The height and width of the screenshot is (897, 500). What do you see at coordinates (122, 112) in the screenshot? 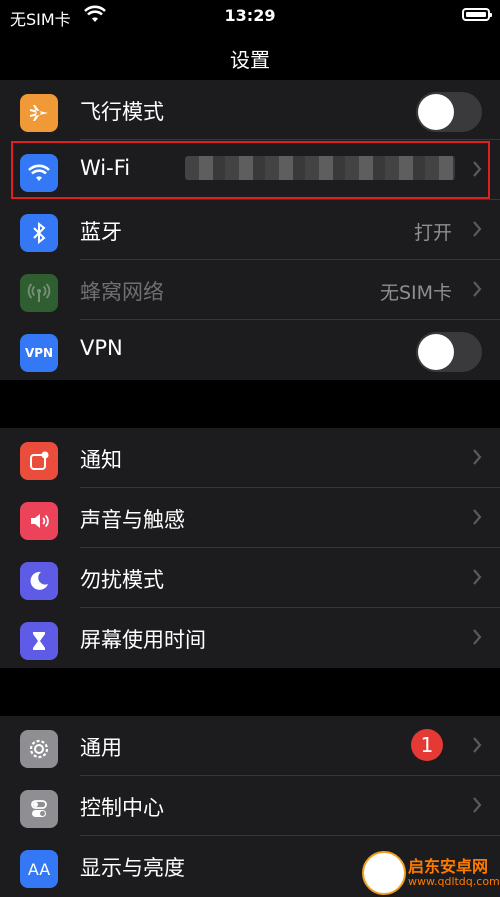
I see `row-label: 飞行模式` at bounding box center [122, 112].